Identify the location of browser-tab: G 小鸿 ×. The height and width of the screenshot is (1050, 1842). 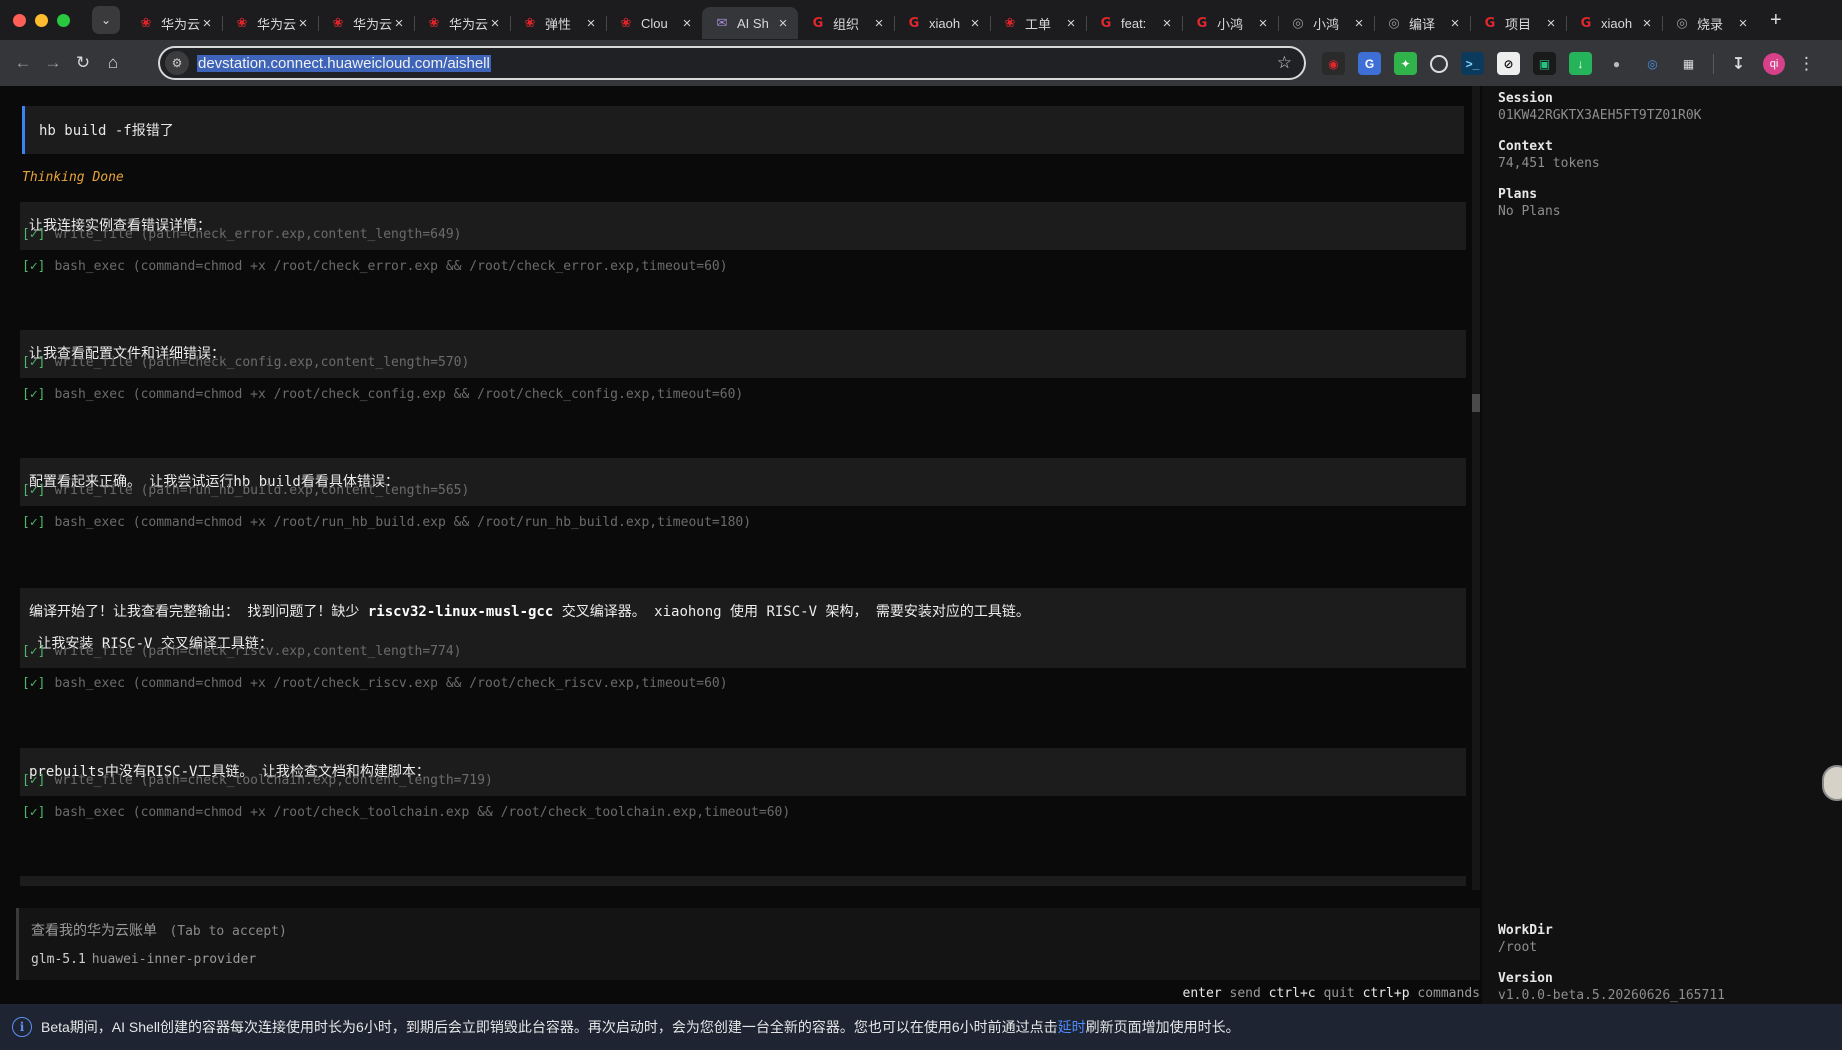
(1230, 23).